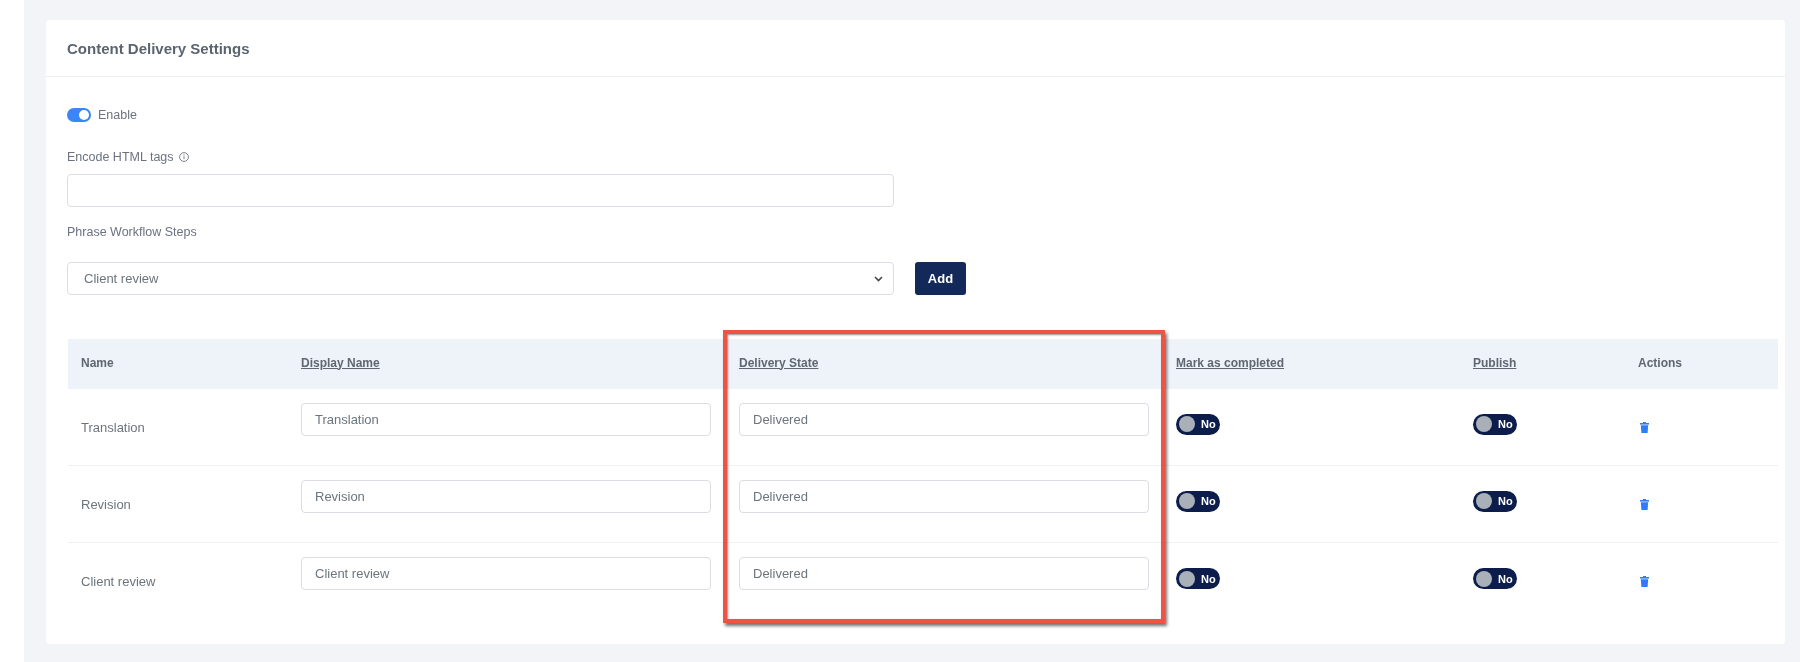 Image resolution: width=1800 pixels, height=662 pixels. I want to click on table-cell: Translation, so click(113, 427).